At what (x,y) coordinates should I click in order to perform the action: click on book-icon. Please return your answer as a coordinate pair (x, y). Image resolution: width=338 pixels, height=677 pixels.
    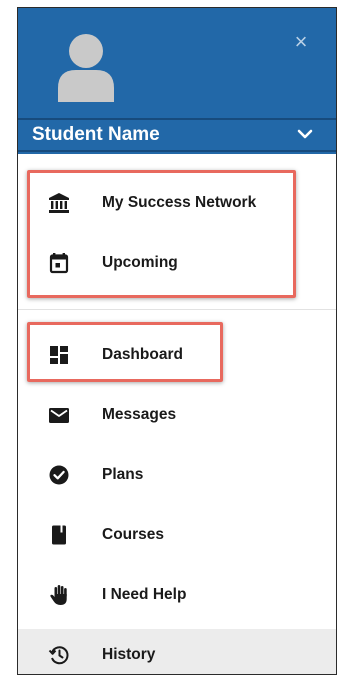
    Looking at the image, I should click on (59, 535).